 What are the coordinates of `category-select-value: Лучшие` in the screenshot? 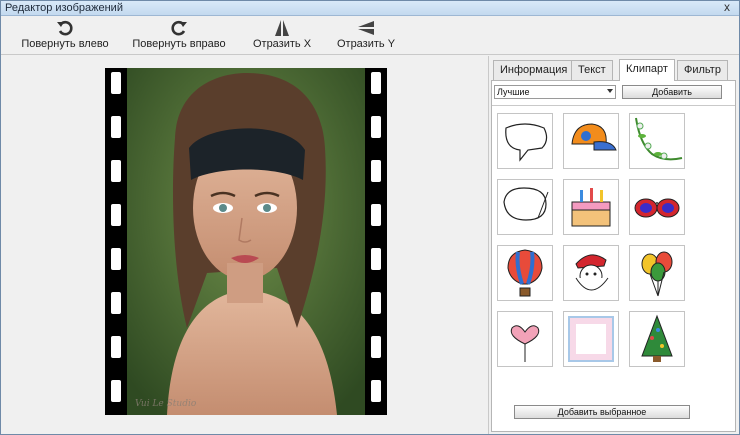 It's located at (513, 92).